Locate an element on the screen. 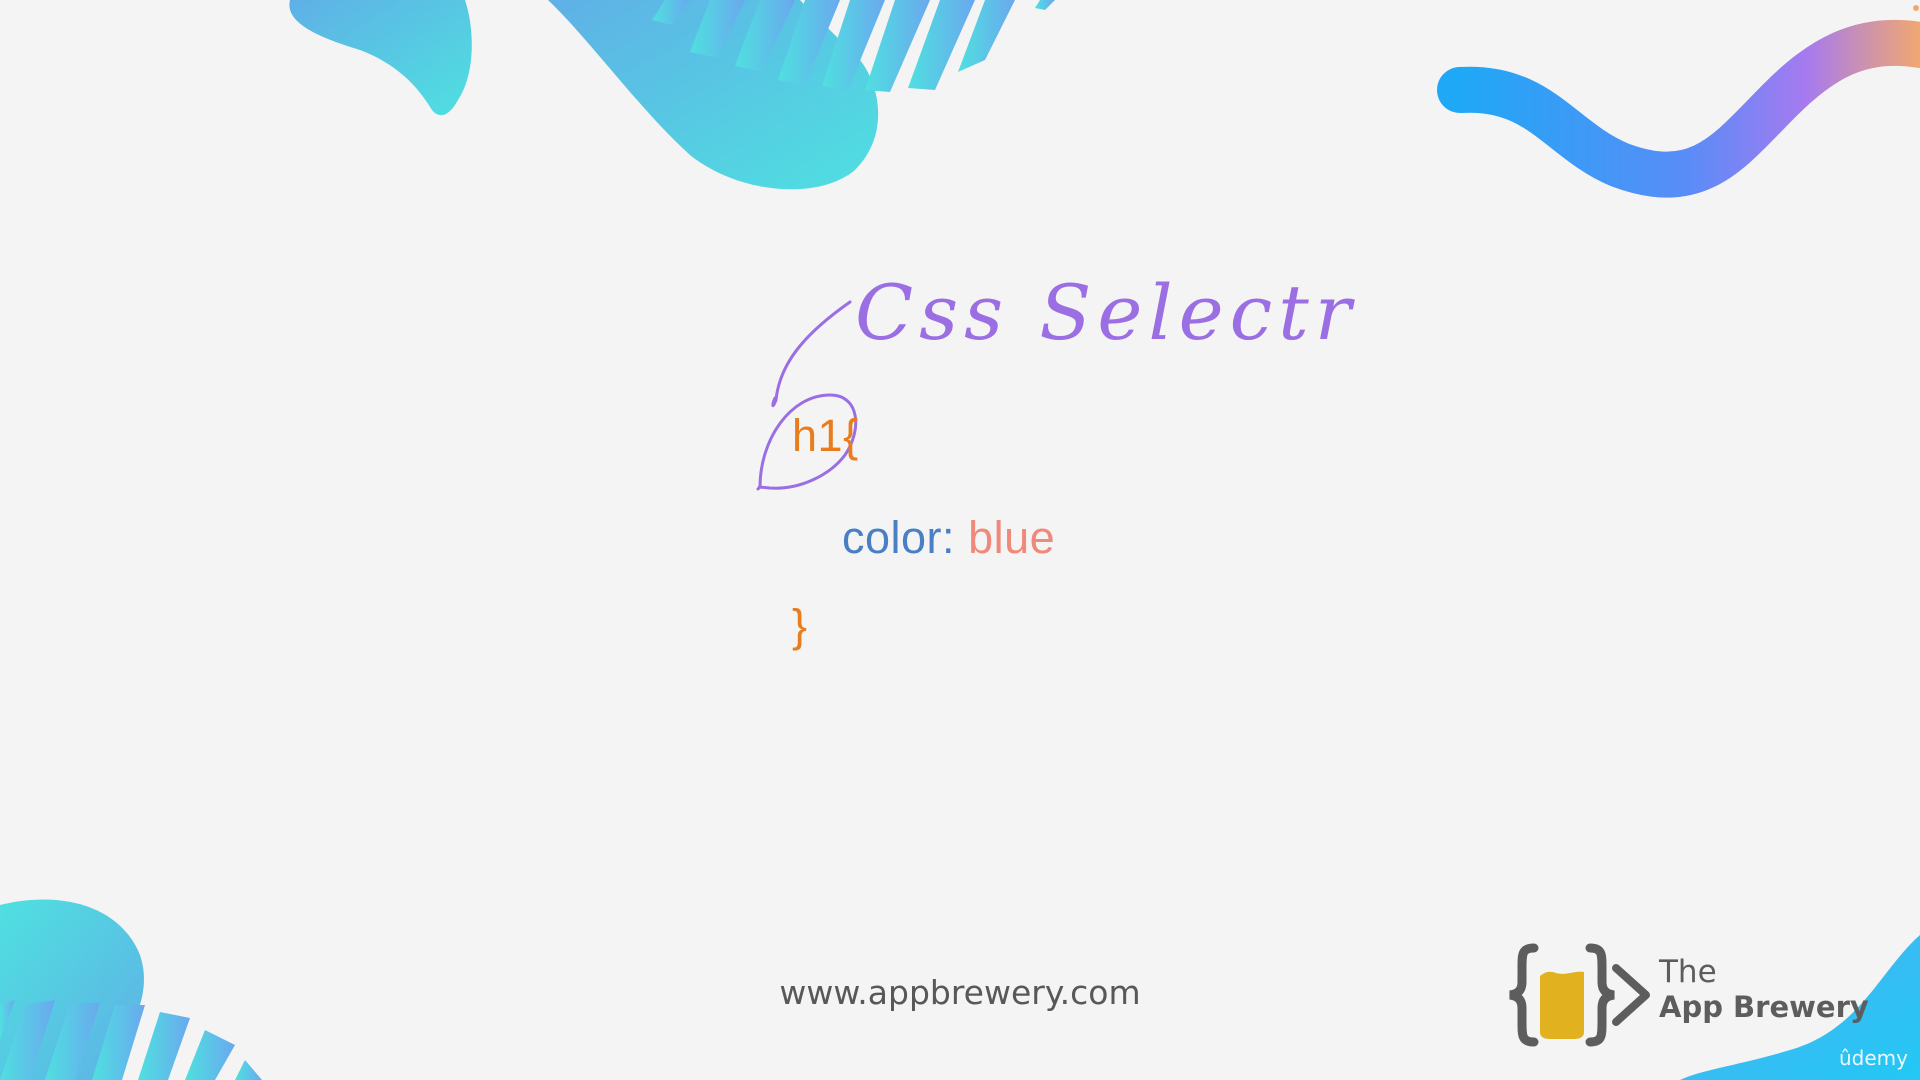  code-declaration-line: color: blue is located at coordinates (948, 538).